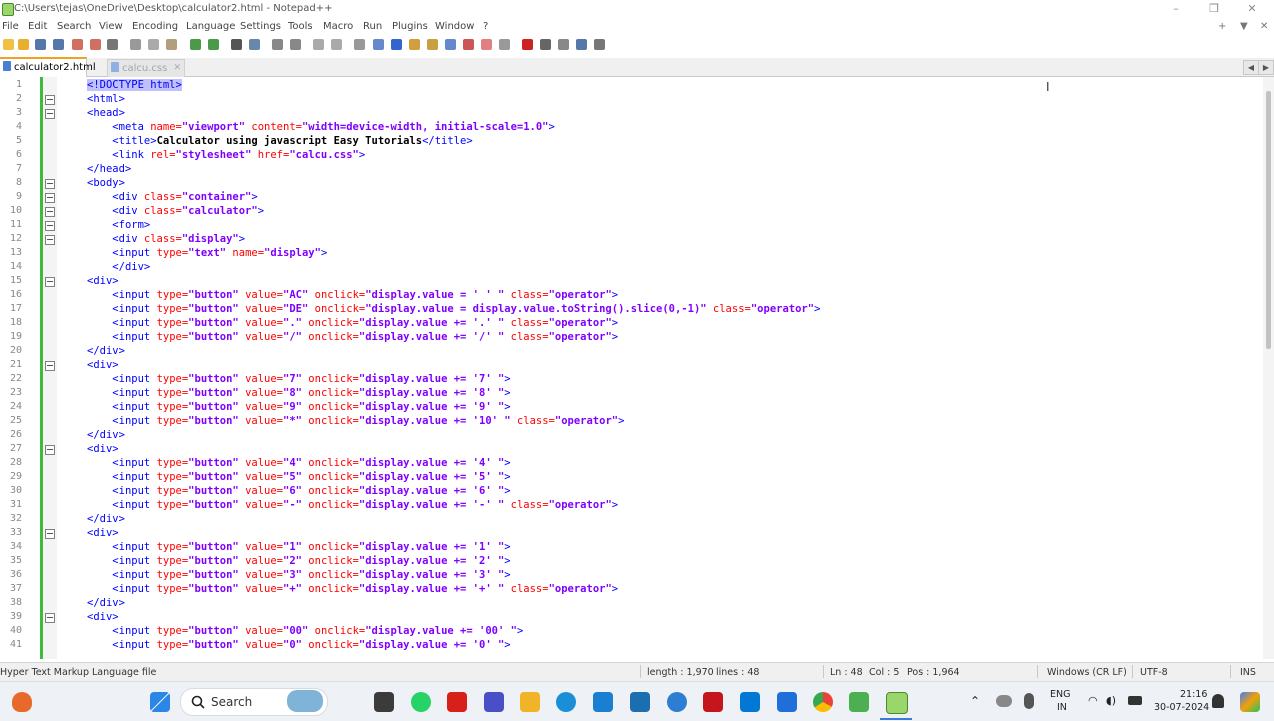 The image size is (1274, 721). Describe the element at coordinates (95, 44) in the screenshot. I see `close-all-icon` at that location.